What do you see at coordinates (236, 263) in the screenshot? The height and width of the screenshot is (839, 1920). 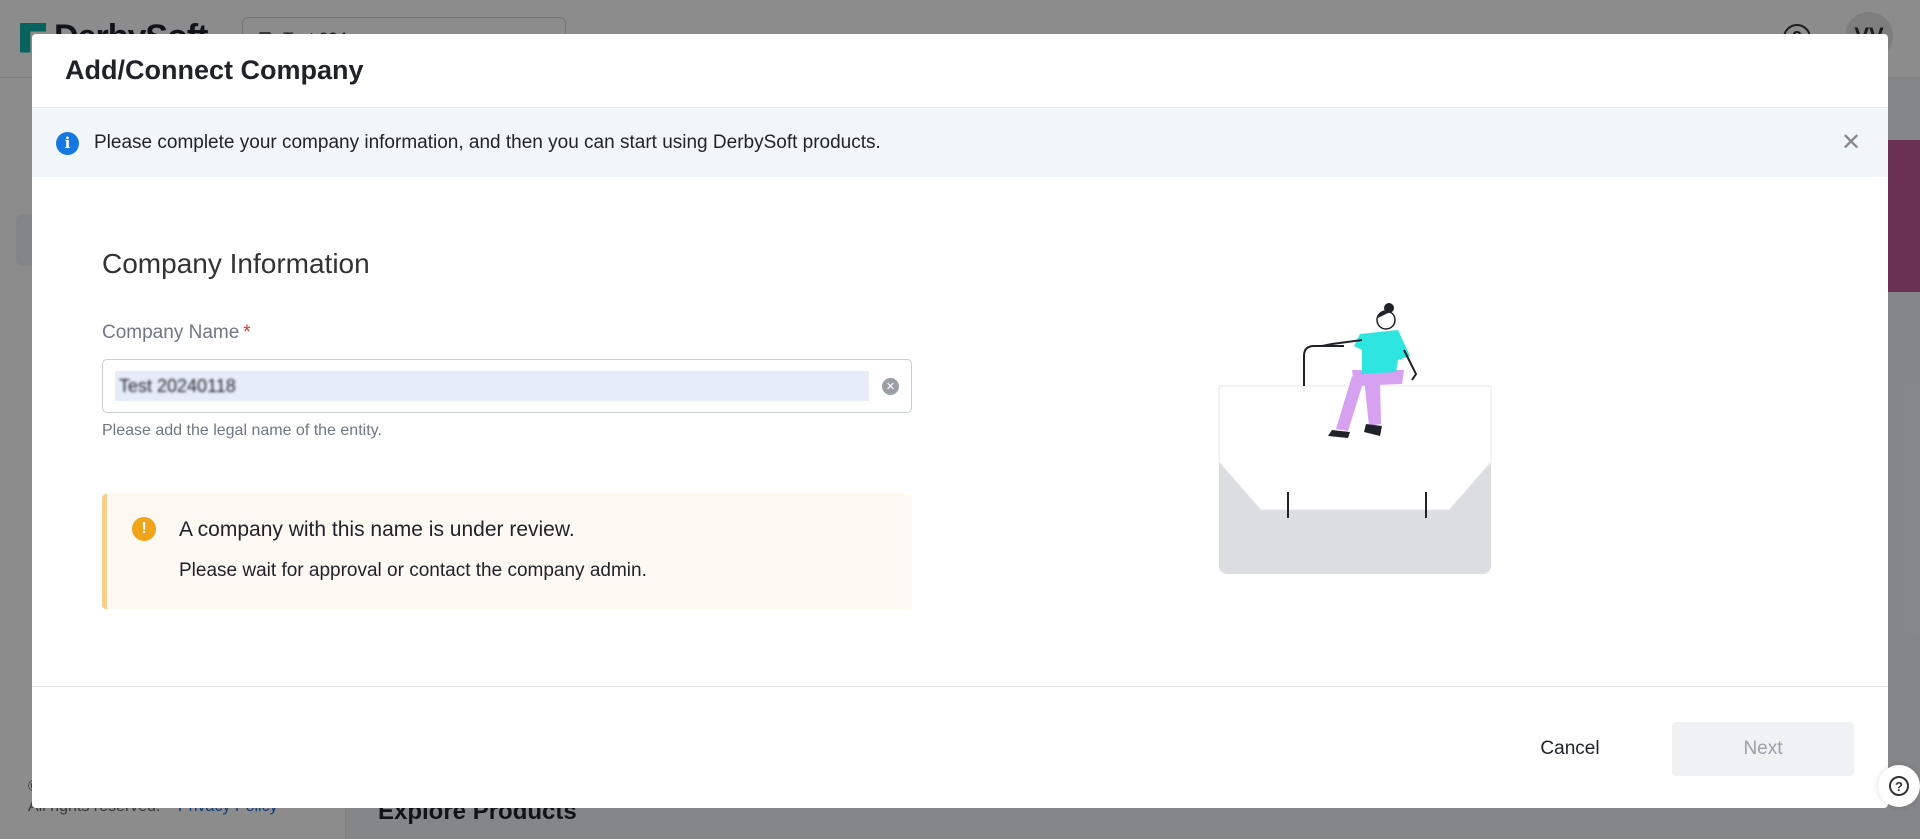 I see `section-title: Company Information` at bounding box center [236, 263].